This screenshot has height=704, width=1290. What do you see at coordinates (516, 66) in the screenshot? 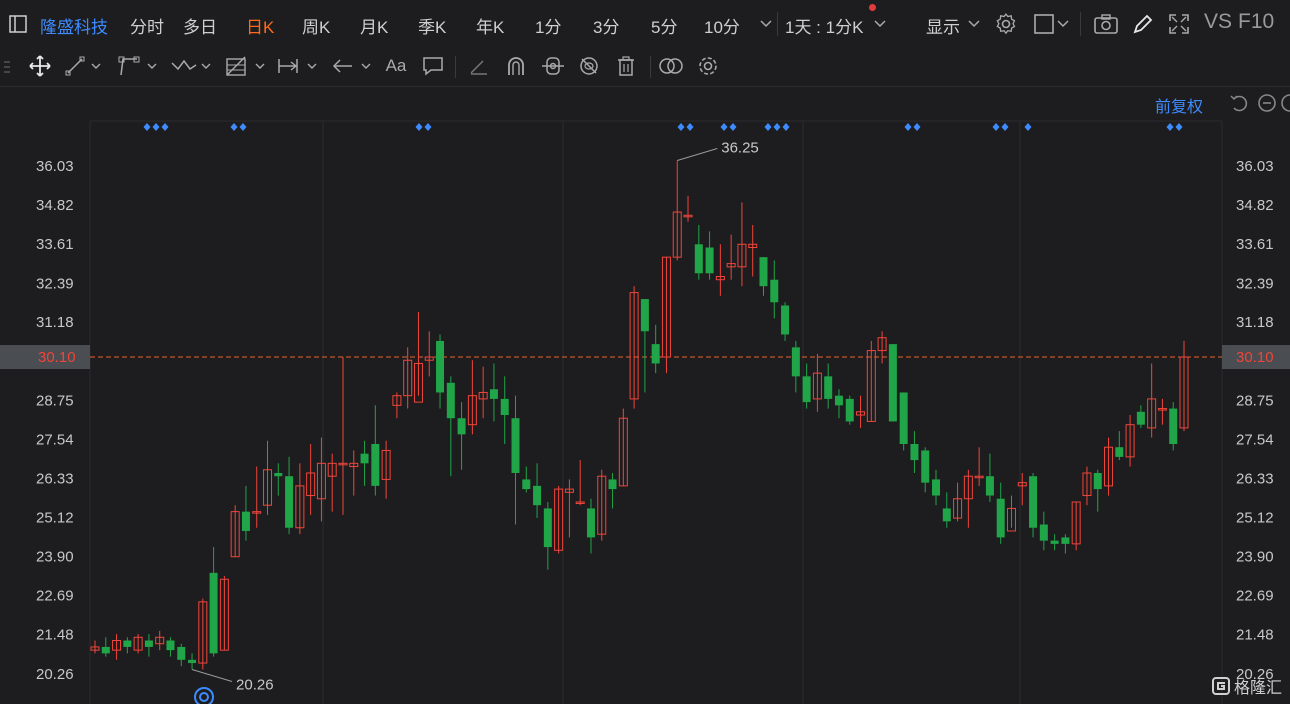
I see `magnet-icon` at bounding box center [516, 66].